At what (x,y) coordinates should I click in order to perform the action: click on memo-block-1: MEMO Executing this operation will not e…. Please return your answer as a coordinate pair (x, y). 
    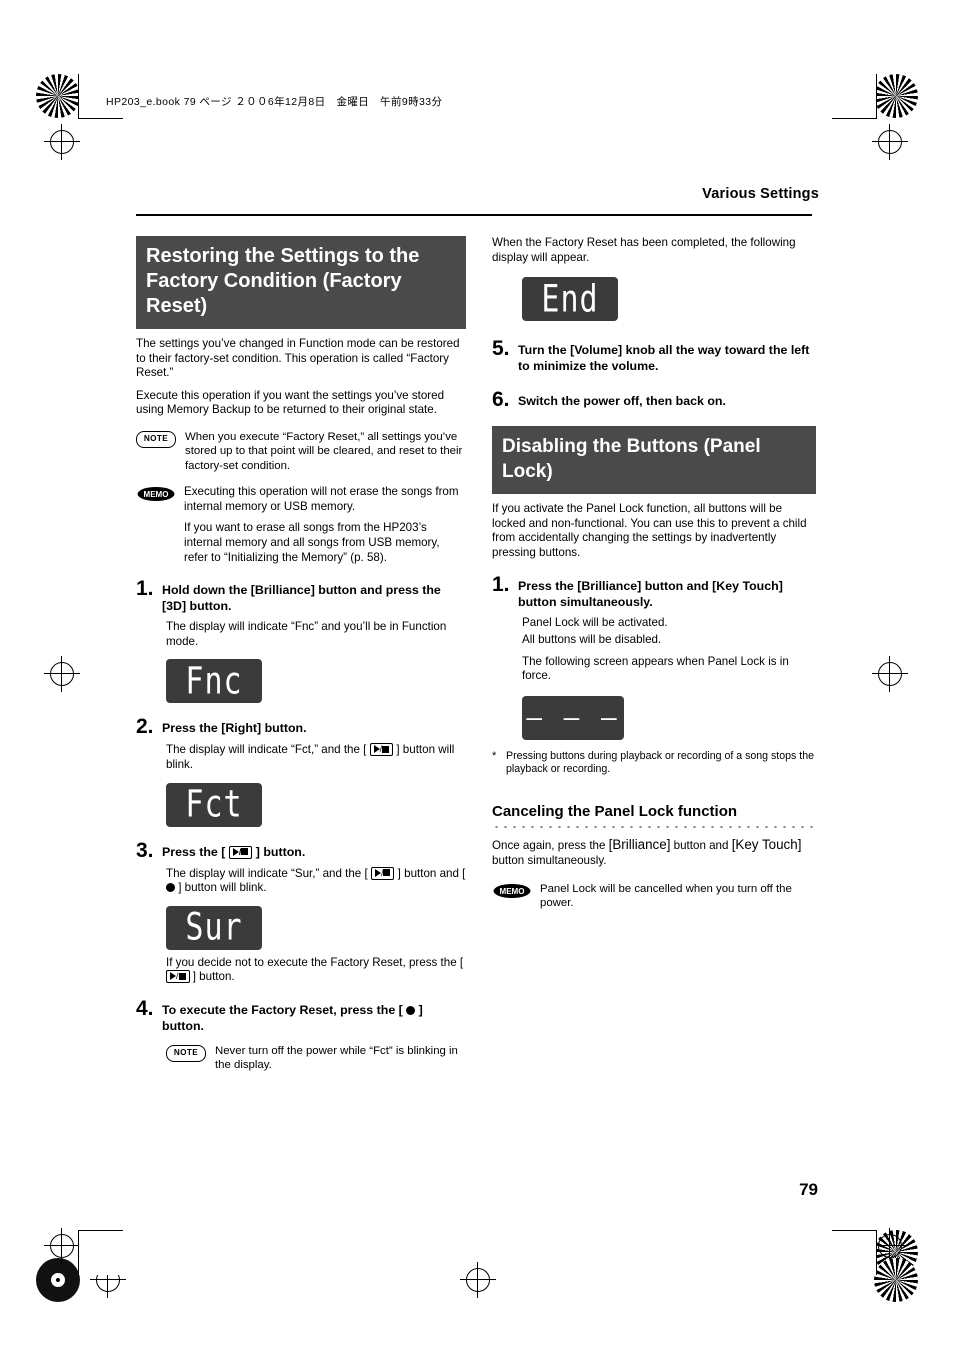
    Looking at the image, I should click on (301, 525).